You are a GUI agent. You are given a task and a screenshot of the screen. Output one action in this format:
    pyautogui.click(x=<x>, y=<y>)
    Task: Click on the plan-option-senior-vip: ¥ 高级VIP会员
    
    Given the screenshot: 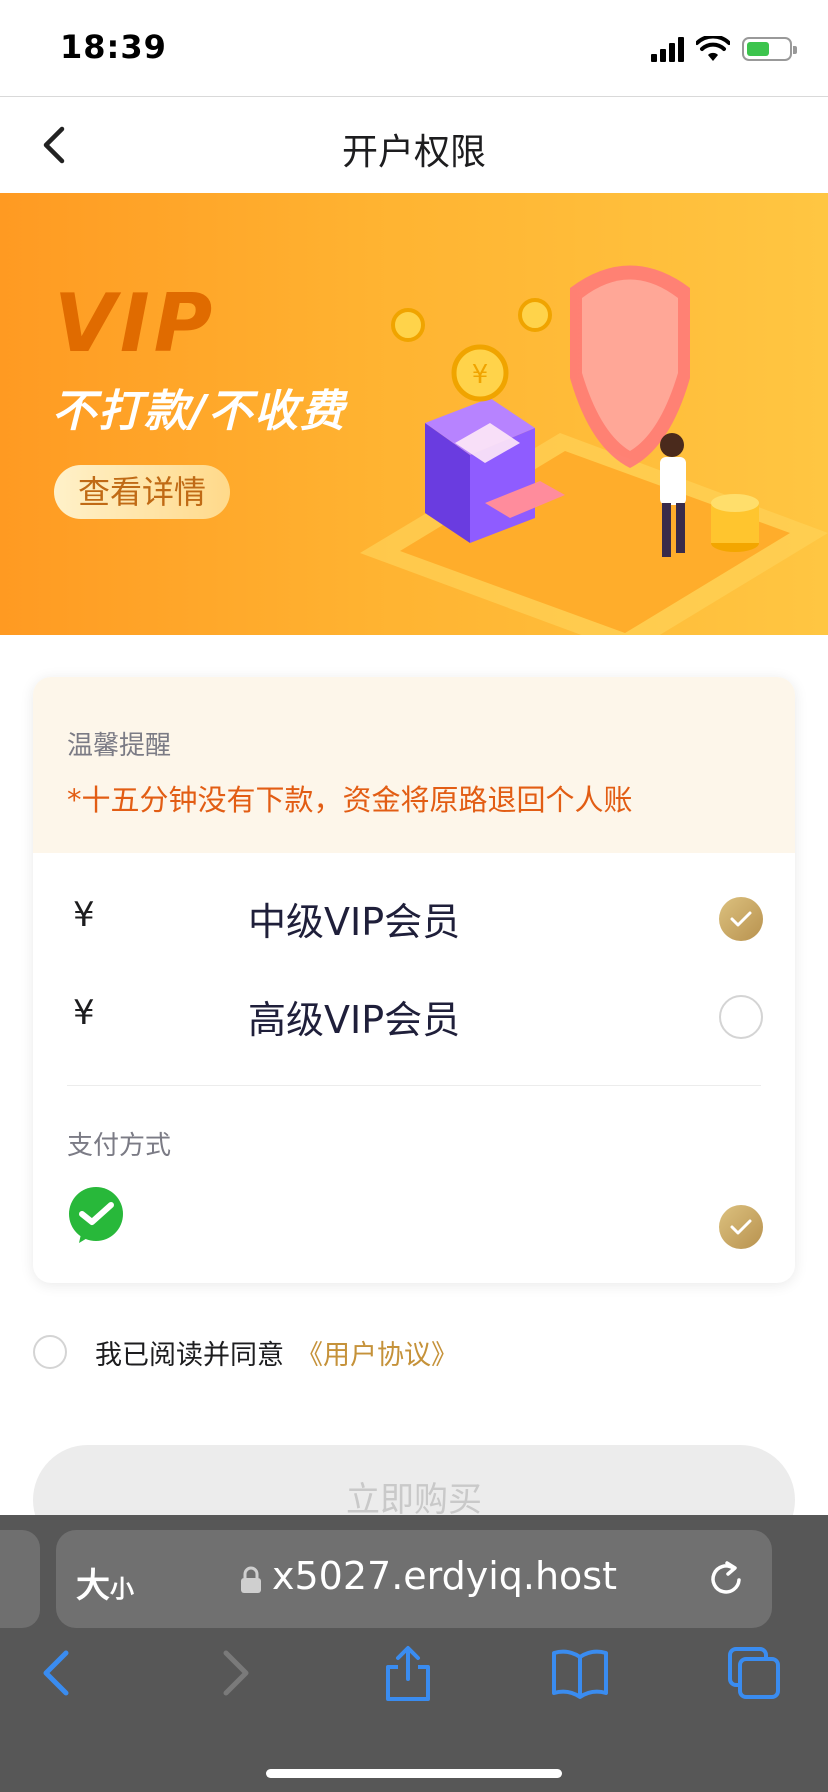 What is the action you would take?
    pyautogui.click(x=414, y=1017)
    